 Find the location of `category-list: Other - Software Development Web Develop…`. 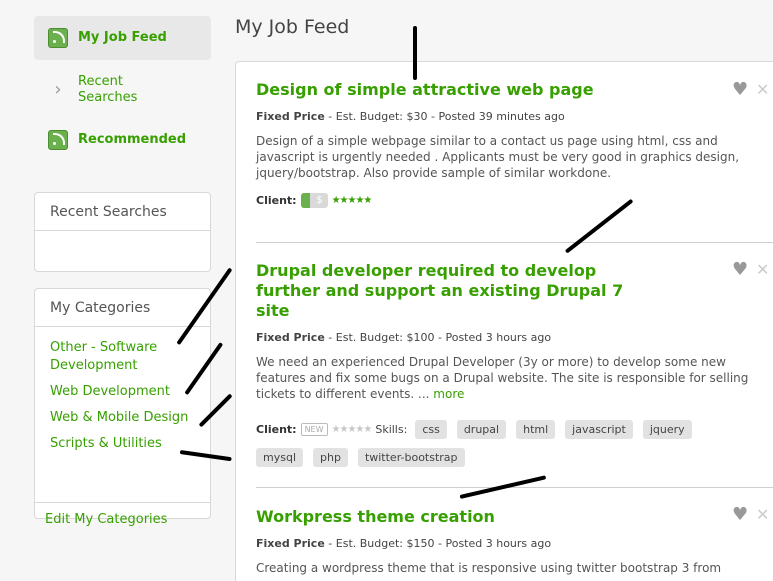

category-list: Other - Software Development Web Develop… is located at coordinates (122, 415).